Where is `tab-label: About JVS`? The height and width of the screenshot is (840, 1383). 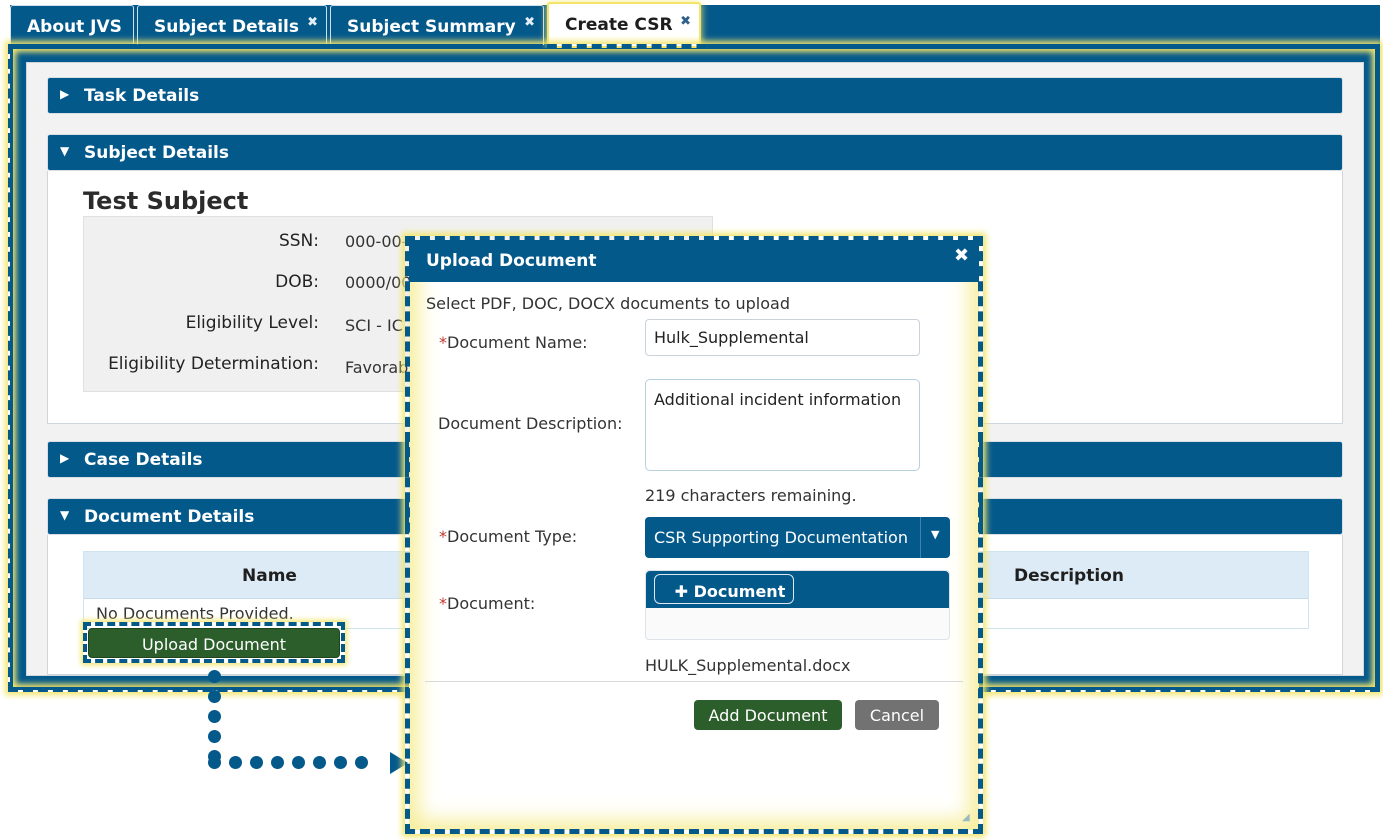
tab-label: About JVS is located at coordinates (74, 27).